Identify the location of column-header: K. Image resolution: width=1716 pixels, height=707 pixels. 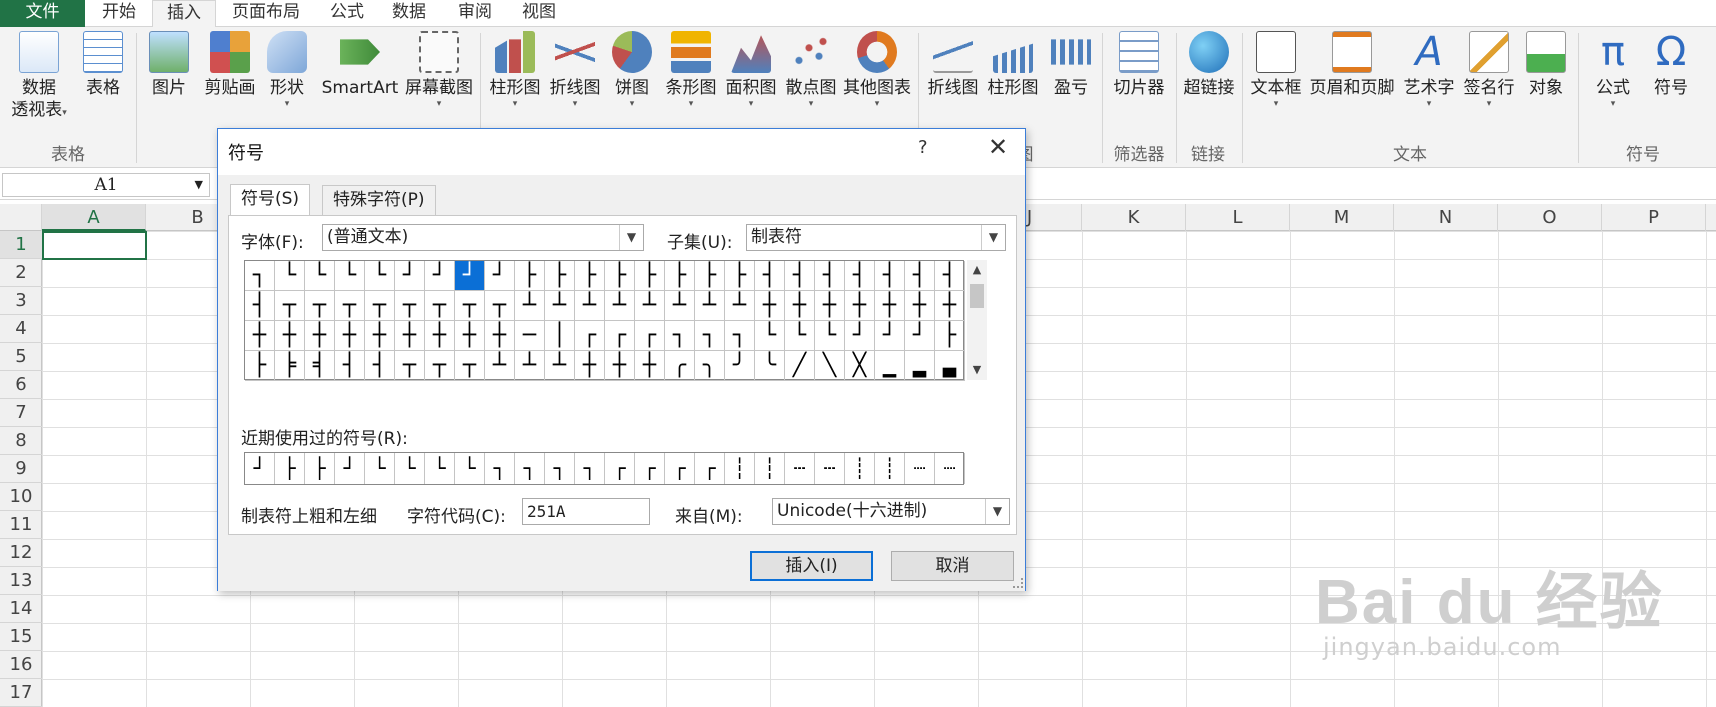
(1134, 217).